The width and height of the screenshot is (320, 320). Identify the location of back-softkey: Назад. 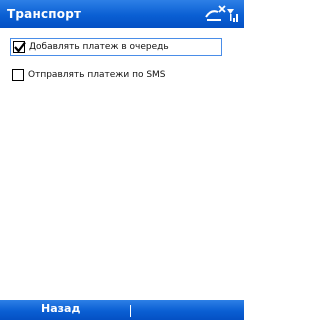
(60, 308).